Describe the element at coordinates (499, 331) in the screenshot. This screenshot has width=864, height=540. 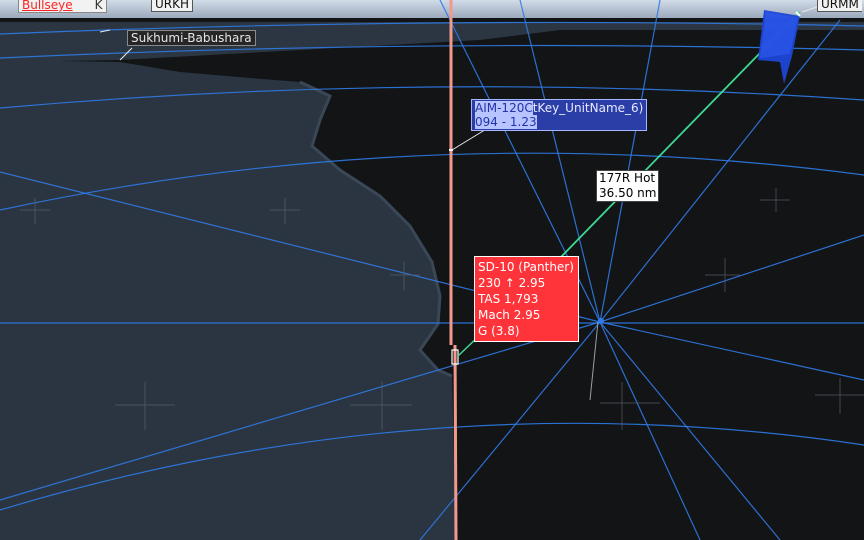
I see `target-g: G (3.8)` at that location.